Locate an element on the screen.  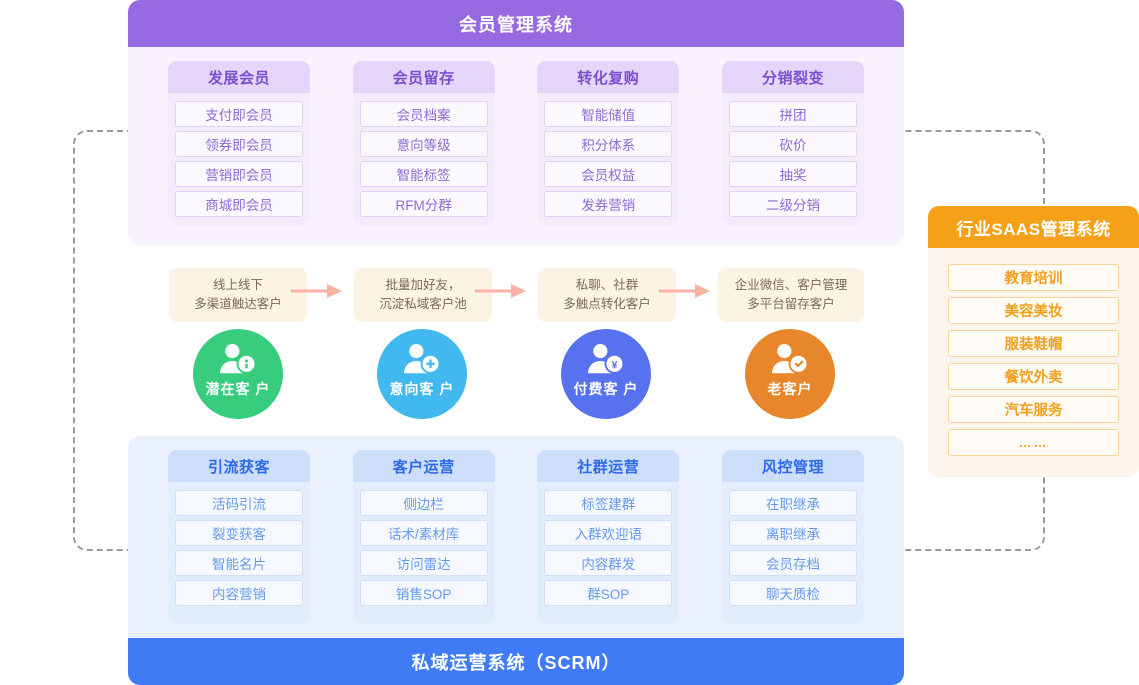
node-circle: 老客户 is located at coordinates (790, 374).